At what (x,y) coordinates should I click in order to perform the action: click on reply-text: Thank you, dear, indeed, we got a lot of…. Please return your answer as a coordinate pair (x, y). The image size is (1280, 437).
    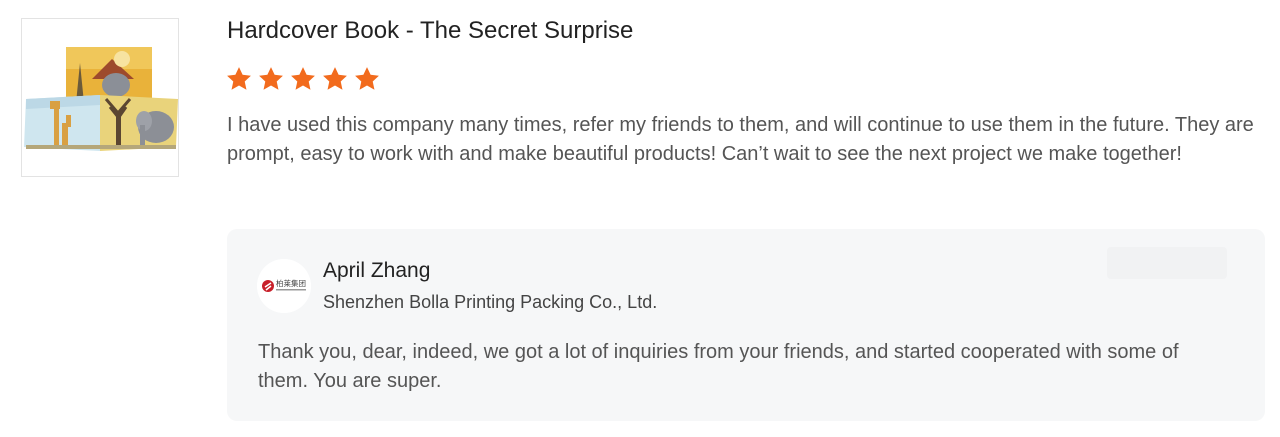
    Looking at the image, I should click on (718, 366).